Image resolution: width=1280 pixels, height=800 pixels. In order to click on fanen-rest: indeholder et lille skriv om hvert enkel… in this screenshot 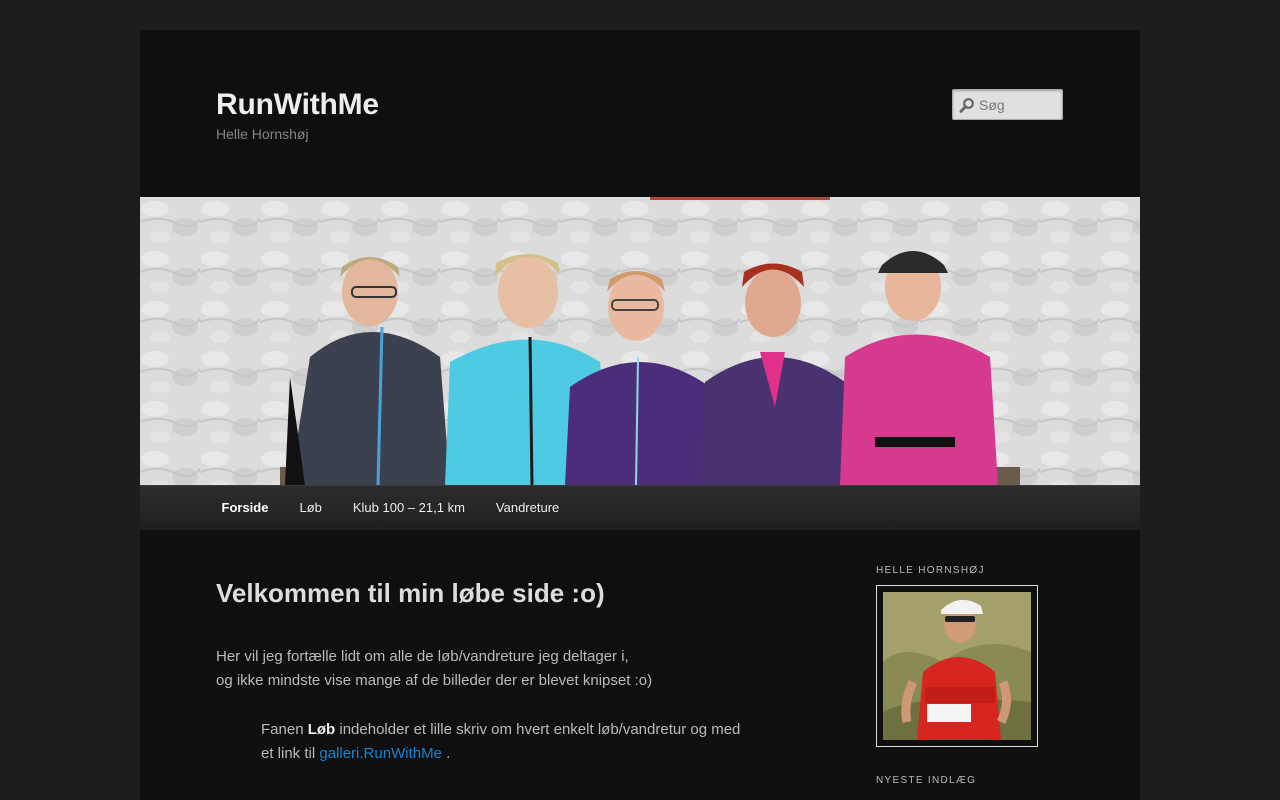, I will do `click(538, 729)`.